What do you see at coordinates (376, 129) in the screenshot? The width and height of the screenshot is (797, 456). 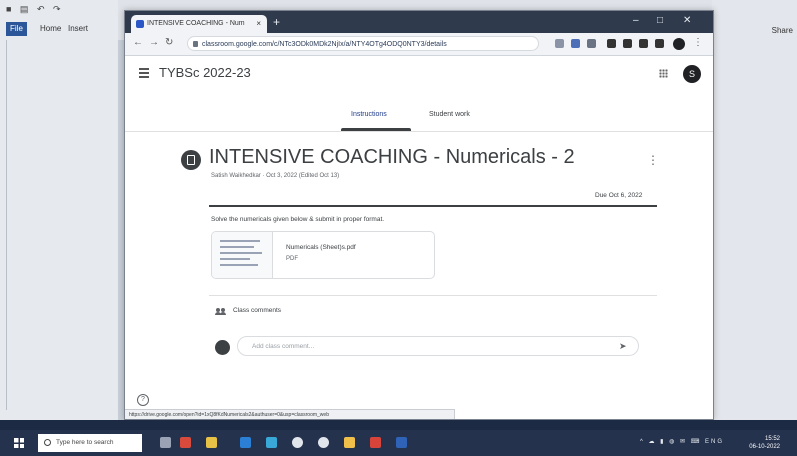 I see `active-tab-indicator` at bounding box center [376, 129].